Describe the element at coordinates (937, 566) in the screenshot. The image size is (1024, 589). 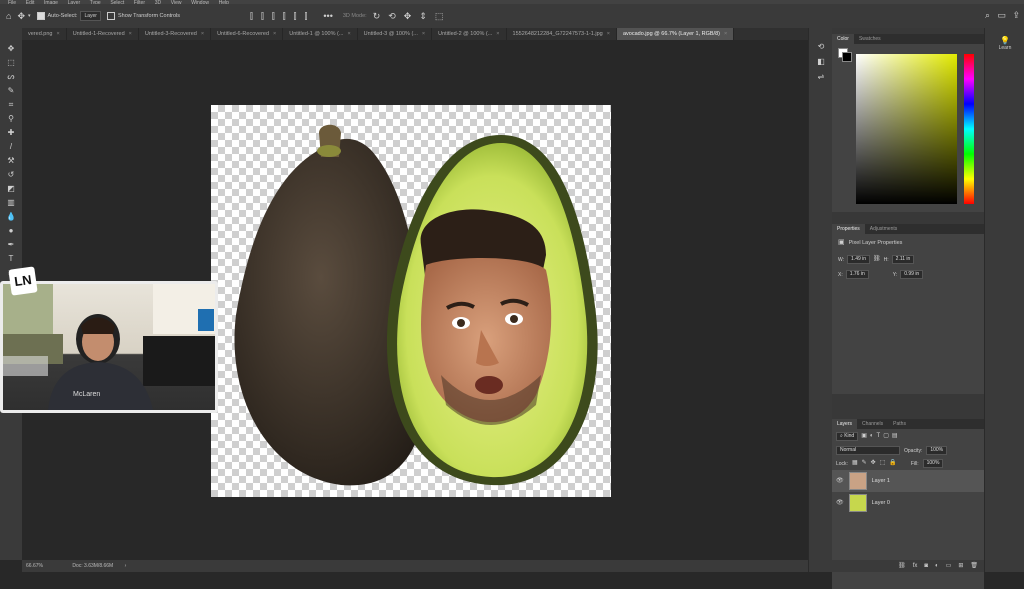
I see `adjustment-layer-icon: ◐` at that location.